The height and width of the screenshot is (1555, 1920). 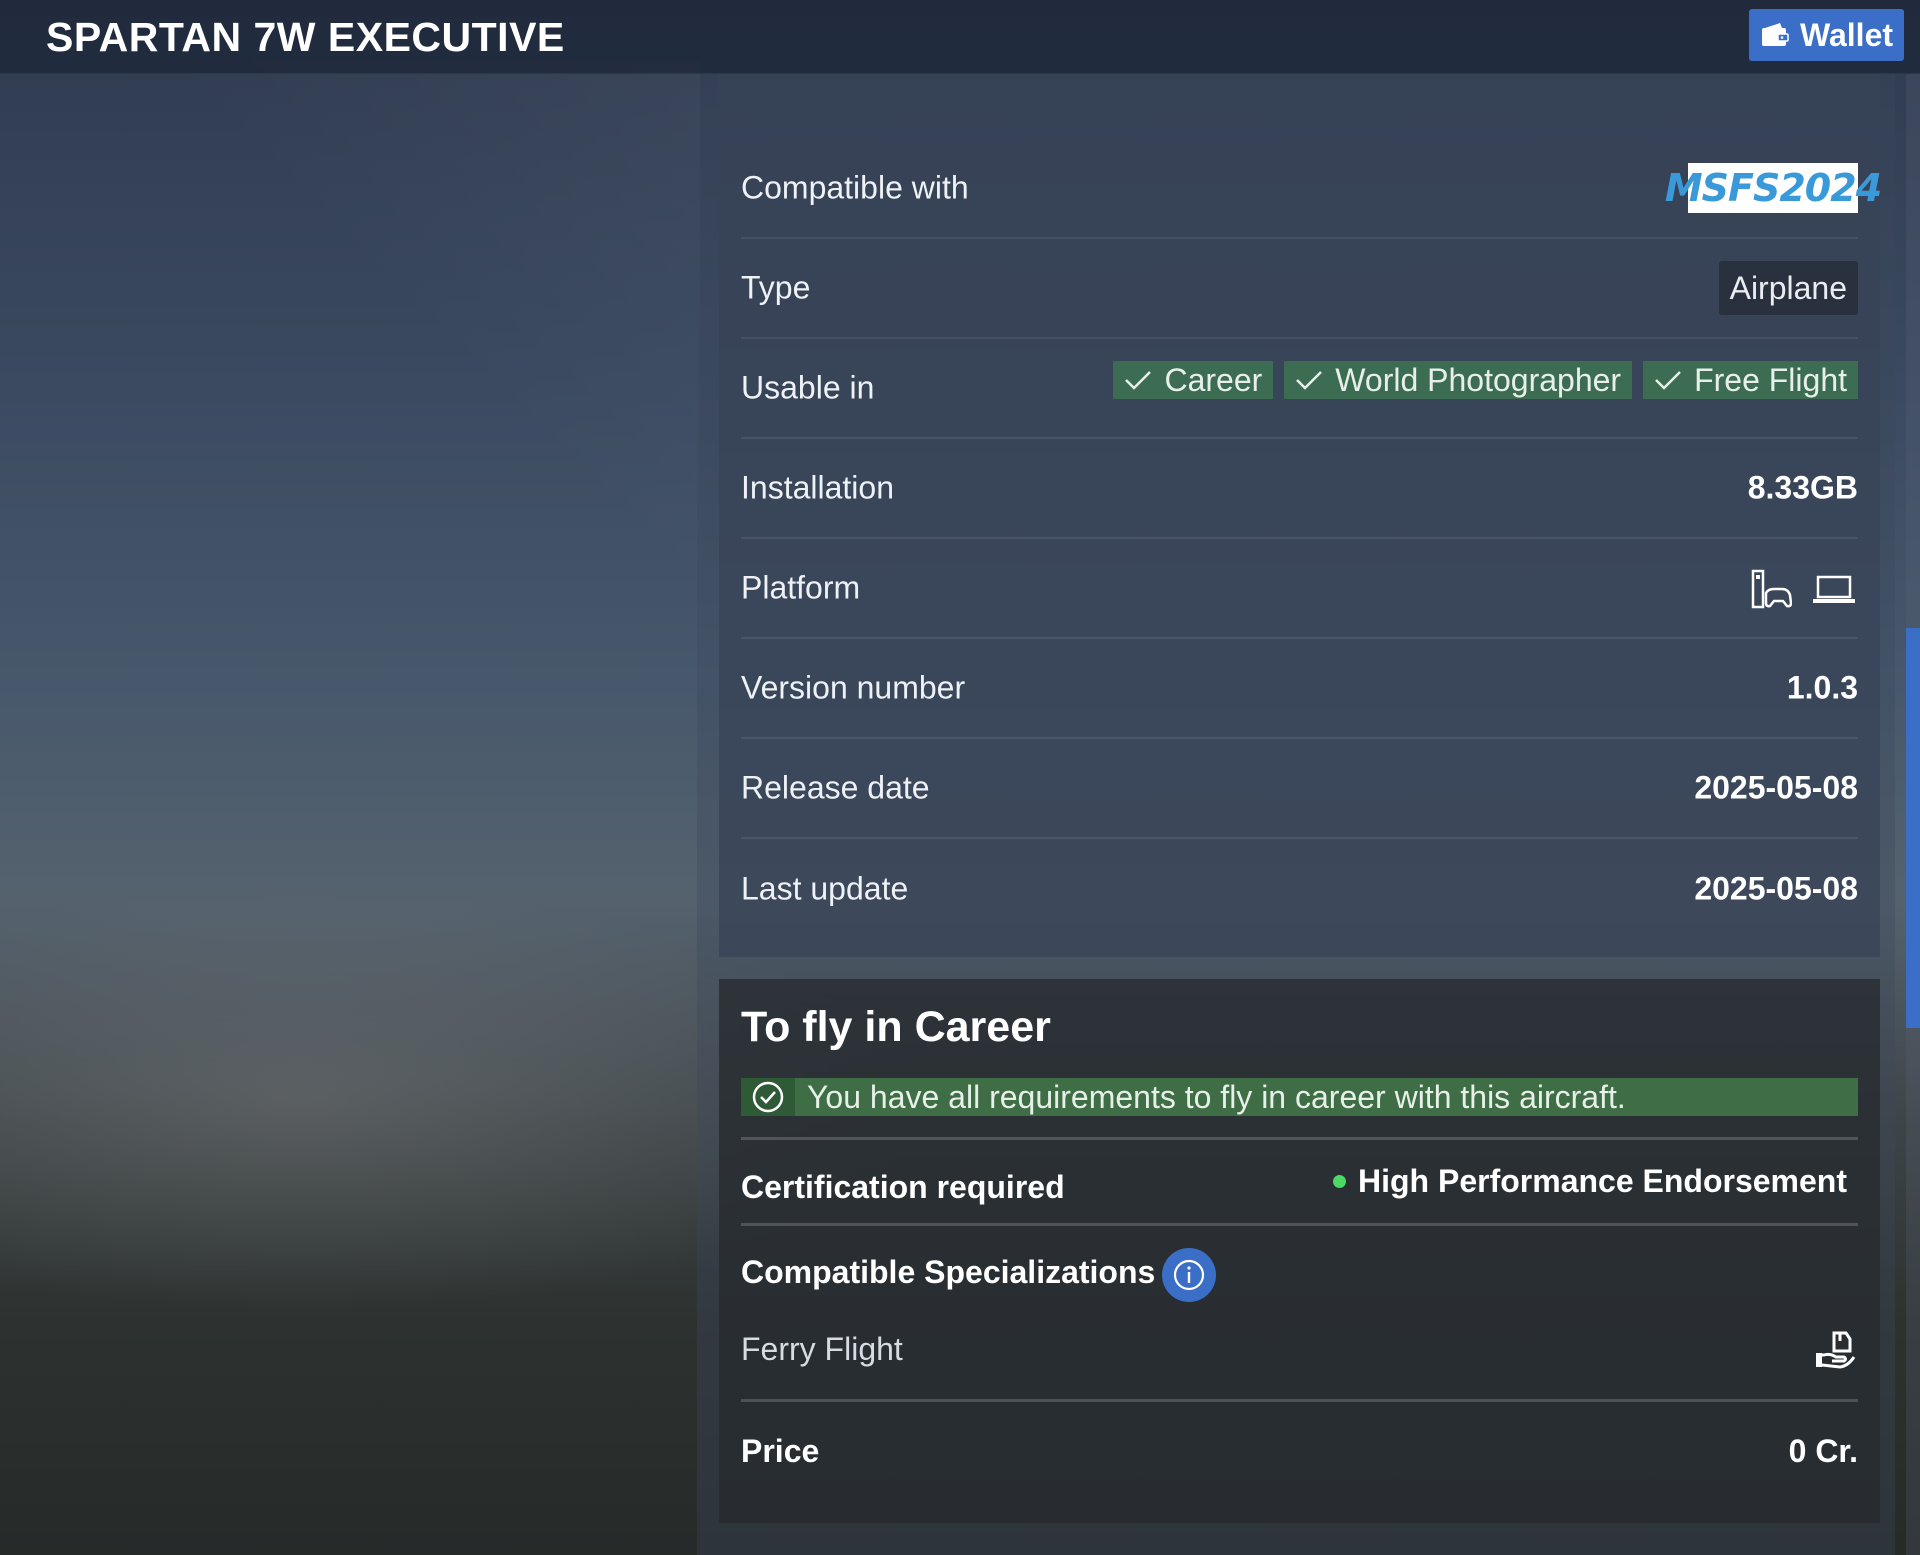 I want to click on release-value: 2025-05-08, so click(x=1776, y=787).